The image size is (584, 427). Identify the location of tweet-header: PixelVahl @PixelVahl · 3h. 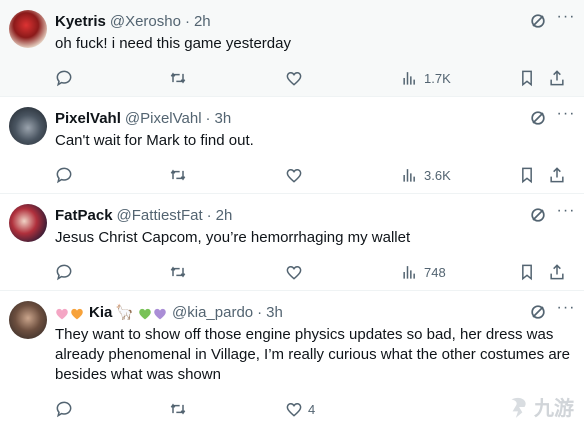
(143, 118).